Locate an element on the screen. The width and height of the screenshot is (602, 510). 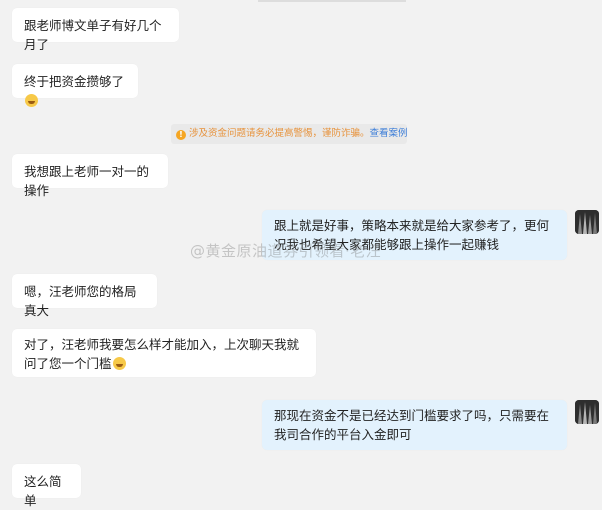
warning-icon: ! is located at coordinates (181, 135).